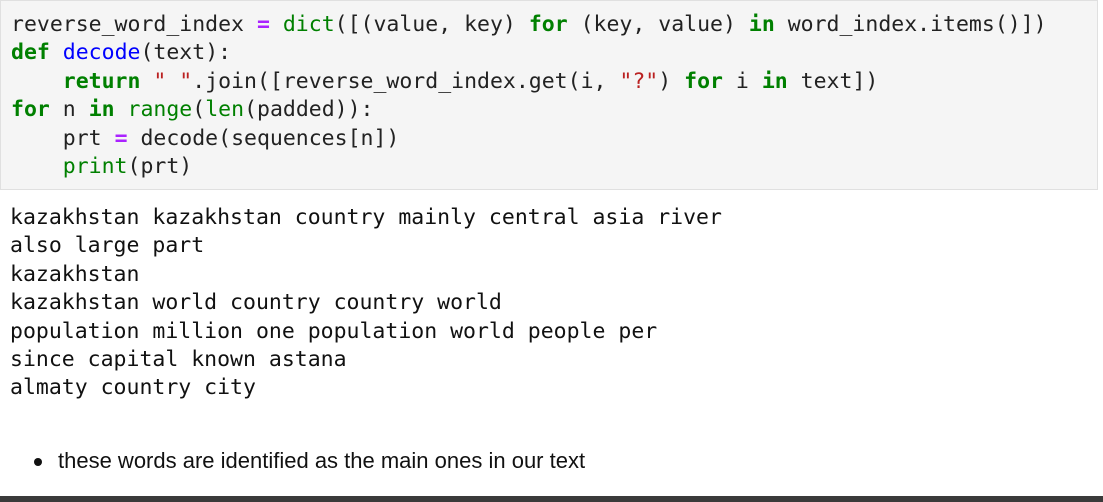 This screenshot has height=502, width=1103. Describe the element at coordinates (69, 110) in the screenshot. I see `code-token: n` at that location.